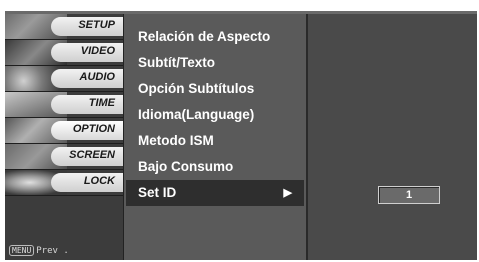 The height and width of the screenshot is (262, 479). What do you see at coordinates (101, 103) in the screenshot?
I see `sidebar-item-label: TIME` at bounding box center [101, 103].